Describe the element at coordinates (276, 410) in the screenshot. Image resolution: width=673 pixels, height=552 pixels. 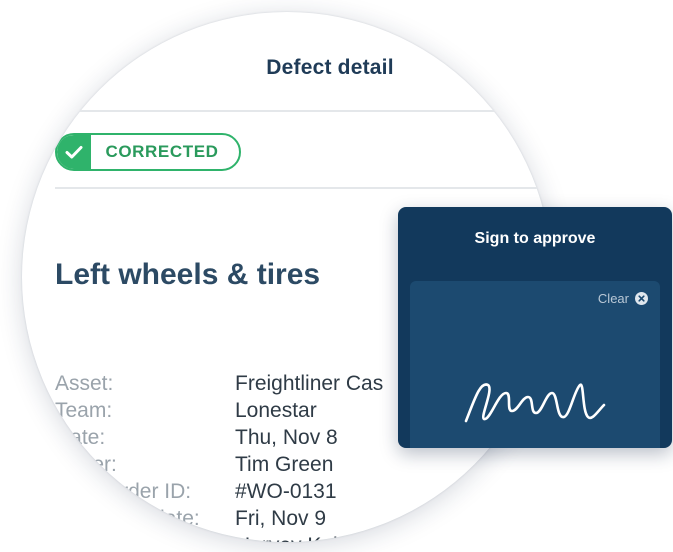
I see `detail-value: Lonestar` at that location.